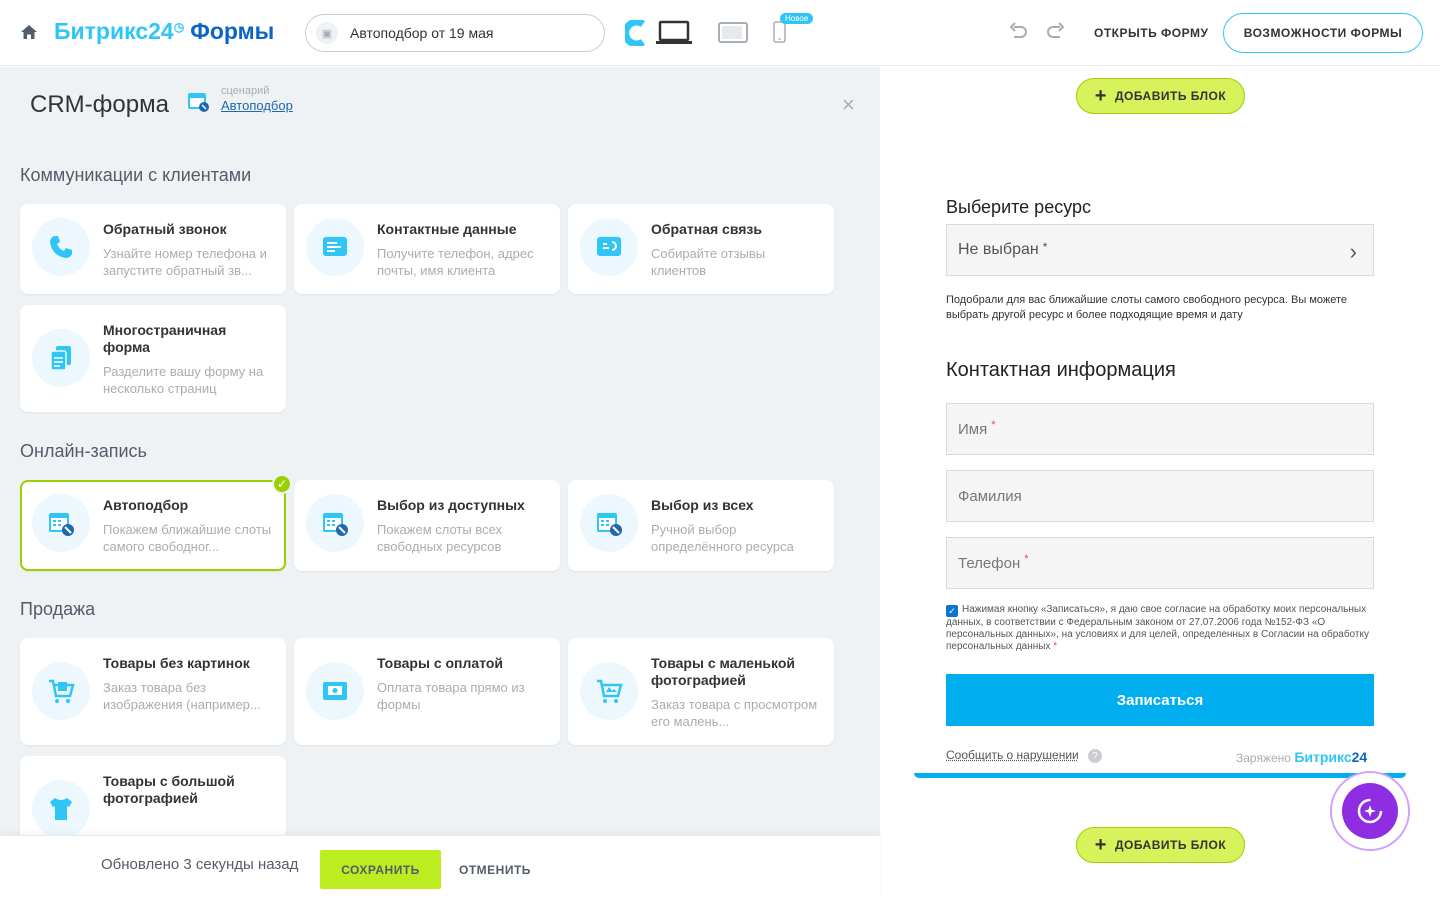 This screenshot has width=1440, height=900. What do you see at coordinates (99, 104) in the screenshot?
I see `panel-title: CRM-форма` at bounding box center [99, 104].